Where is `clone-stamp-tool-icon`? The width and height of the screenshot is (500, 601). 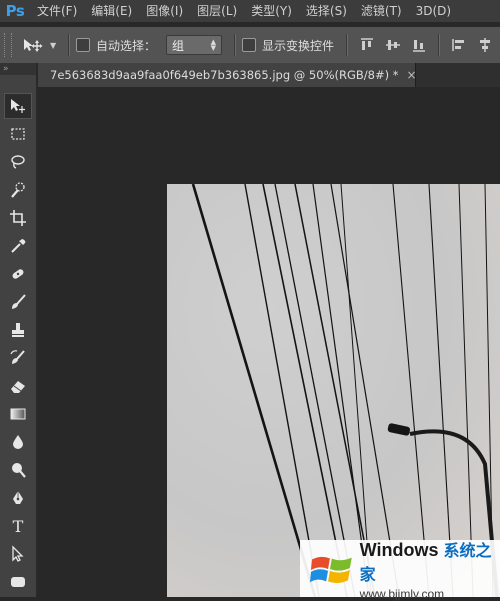
clone-stamp-tool-icon is located at coordinates (18, 330).